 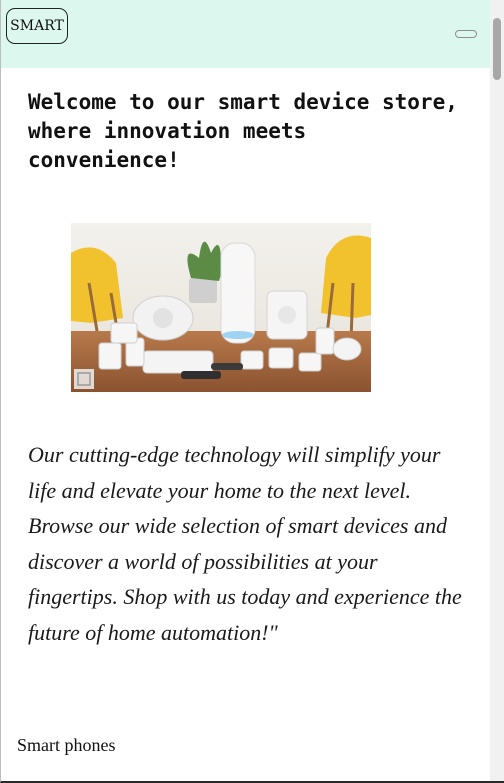 What do you see at coordinates (221, 307) in the screenshot?
I see `smart-devices-hero-image` at bounding box center [221, 307].